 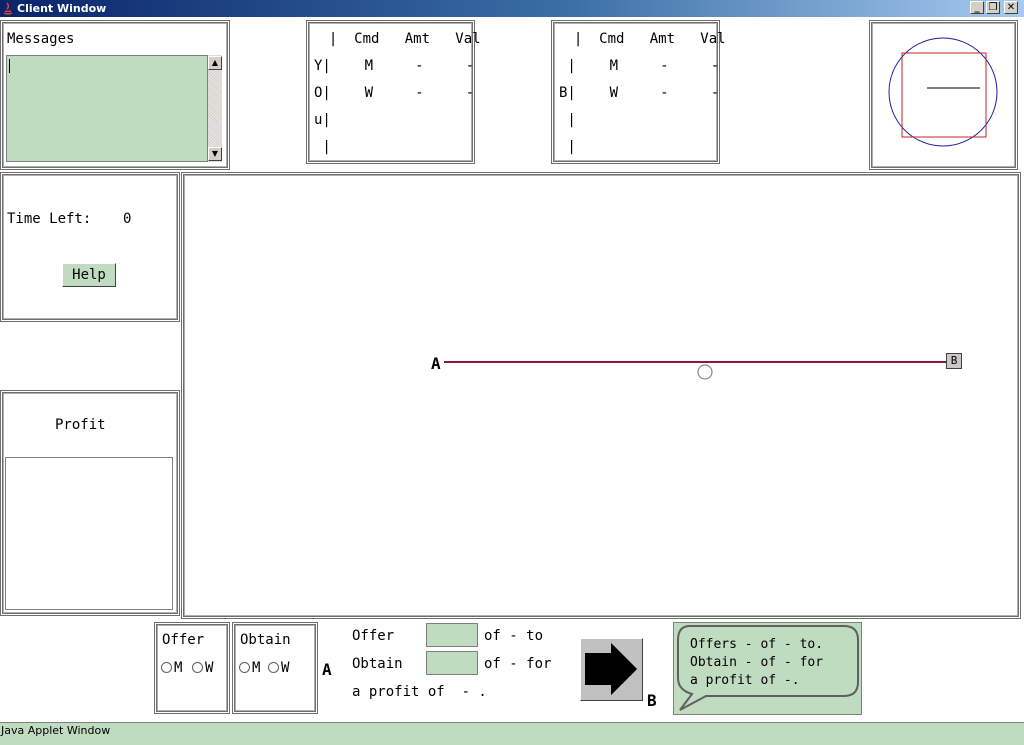 I want to click on messages-textarea, so click(x=107, y=108).